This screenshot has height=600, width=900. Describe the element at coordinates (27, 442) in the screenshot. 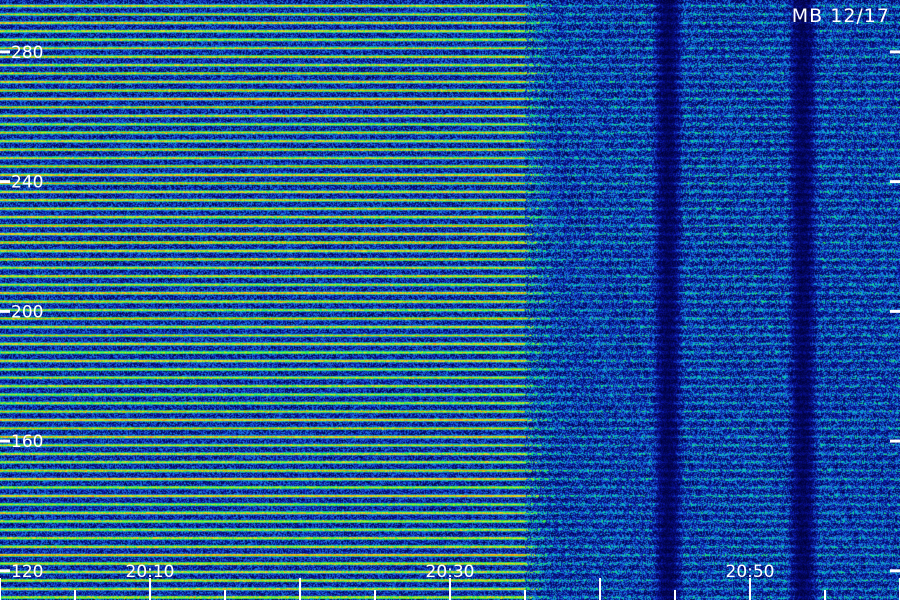

I see `y-tick-label: 160` at that location.